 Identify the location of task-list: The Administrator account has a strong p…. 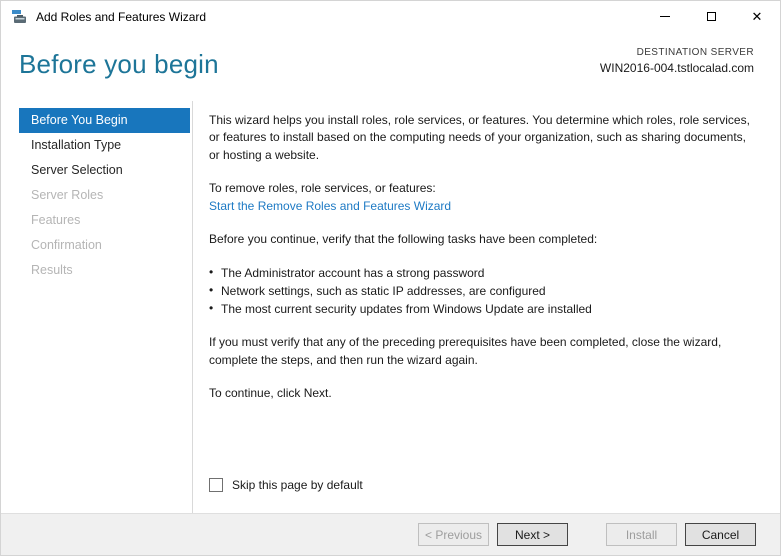
(482, 290).